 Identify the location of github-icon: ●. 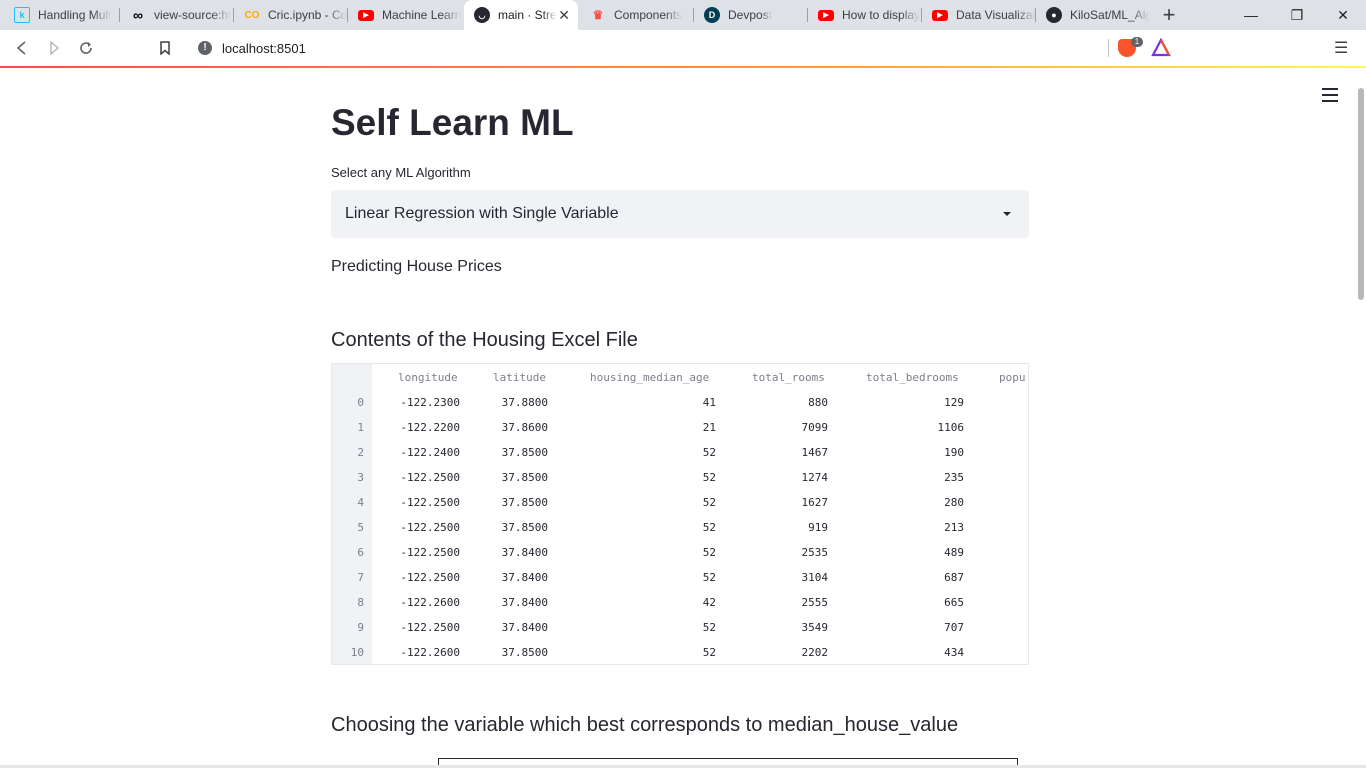
(1054, 15).